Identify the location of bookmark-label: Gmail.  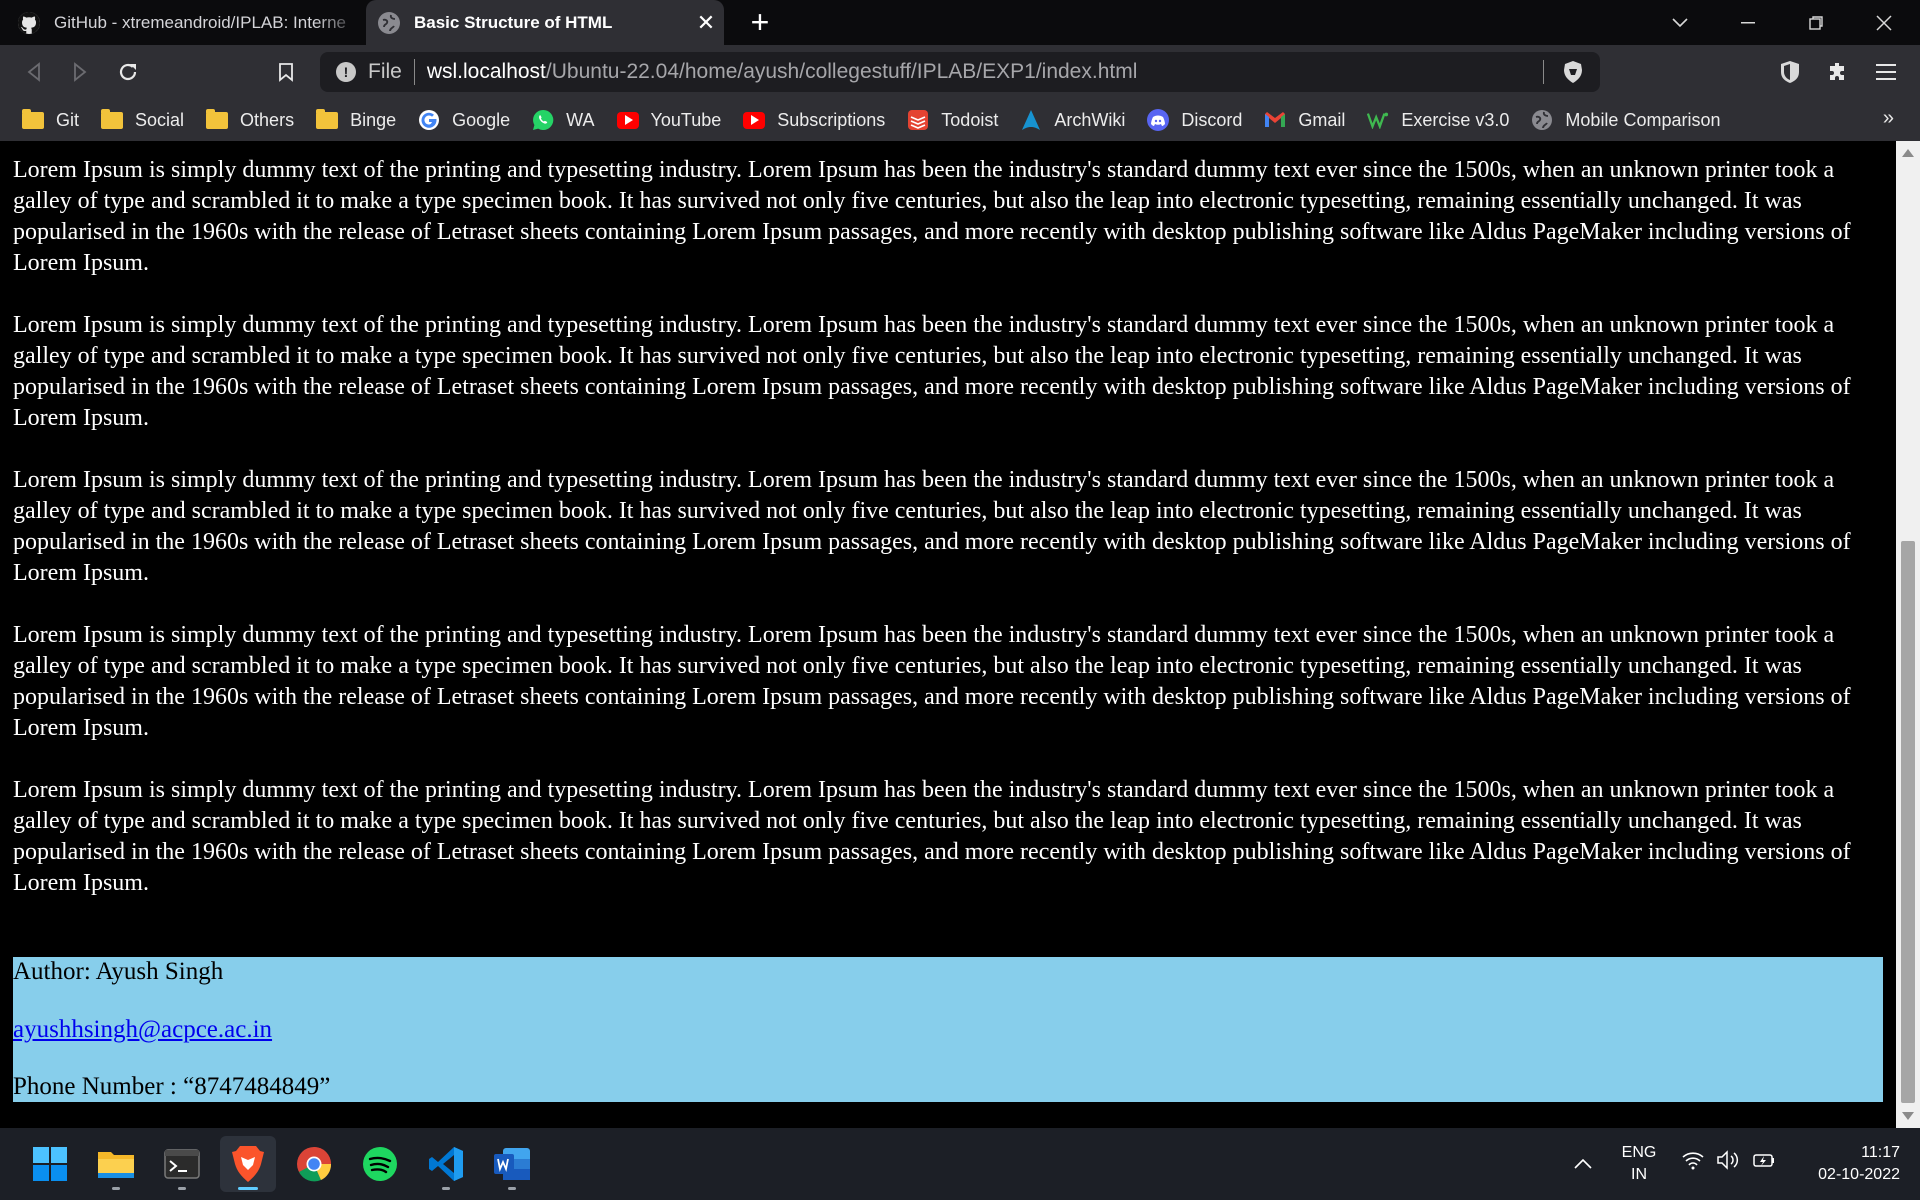
(1322, 119).